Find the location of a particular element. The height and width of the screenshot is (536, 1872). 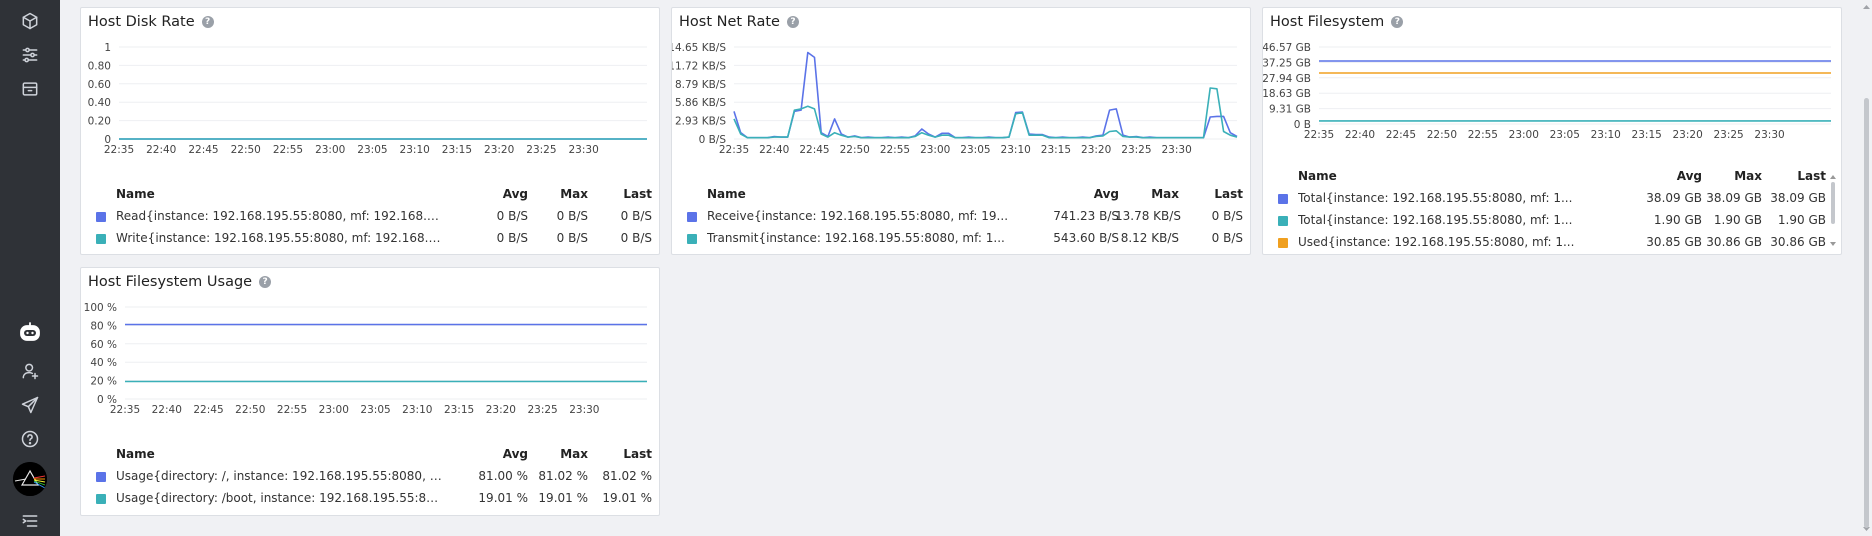

page-scrollbar is located at coordinates (1866, 268).